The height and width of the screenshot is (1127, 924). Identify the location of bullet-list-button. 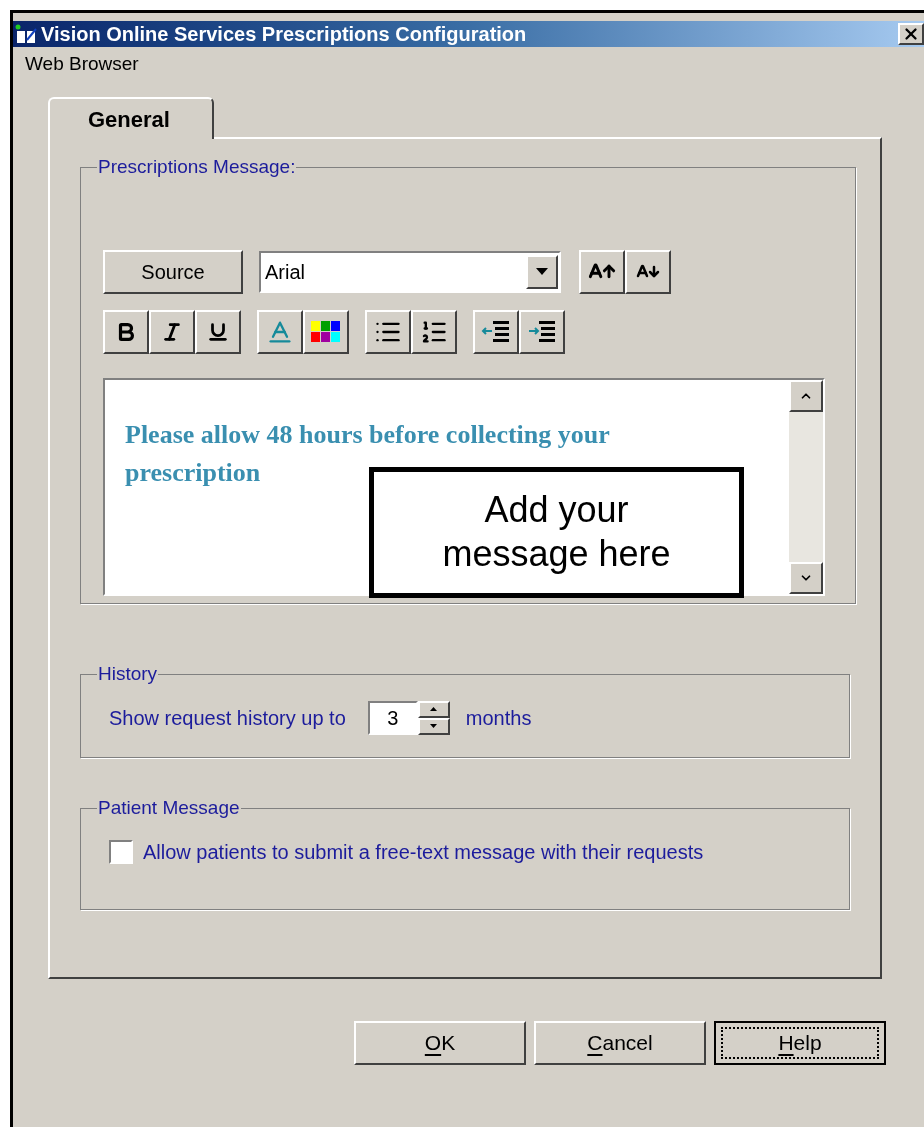
(388, 331).